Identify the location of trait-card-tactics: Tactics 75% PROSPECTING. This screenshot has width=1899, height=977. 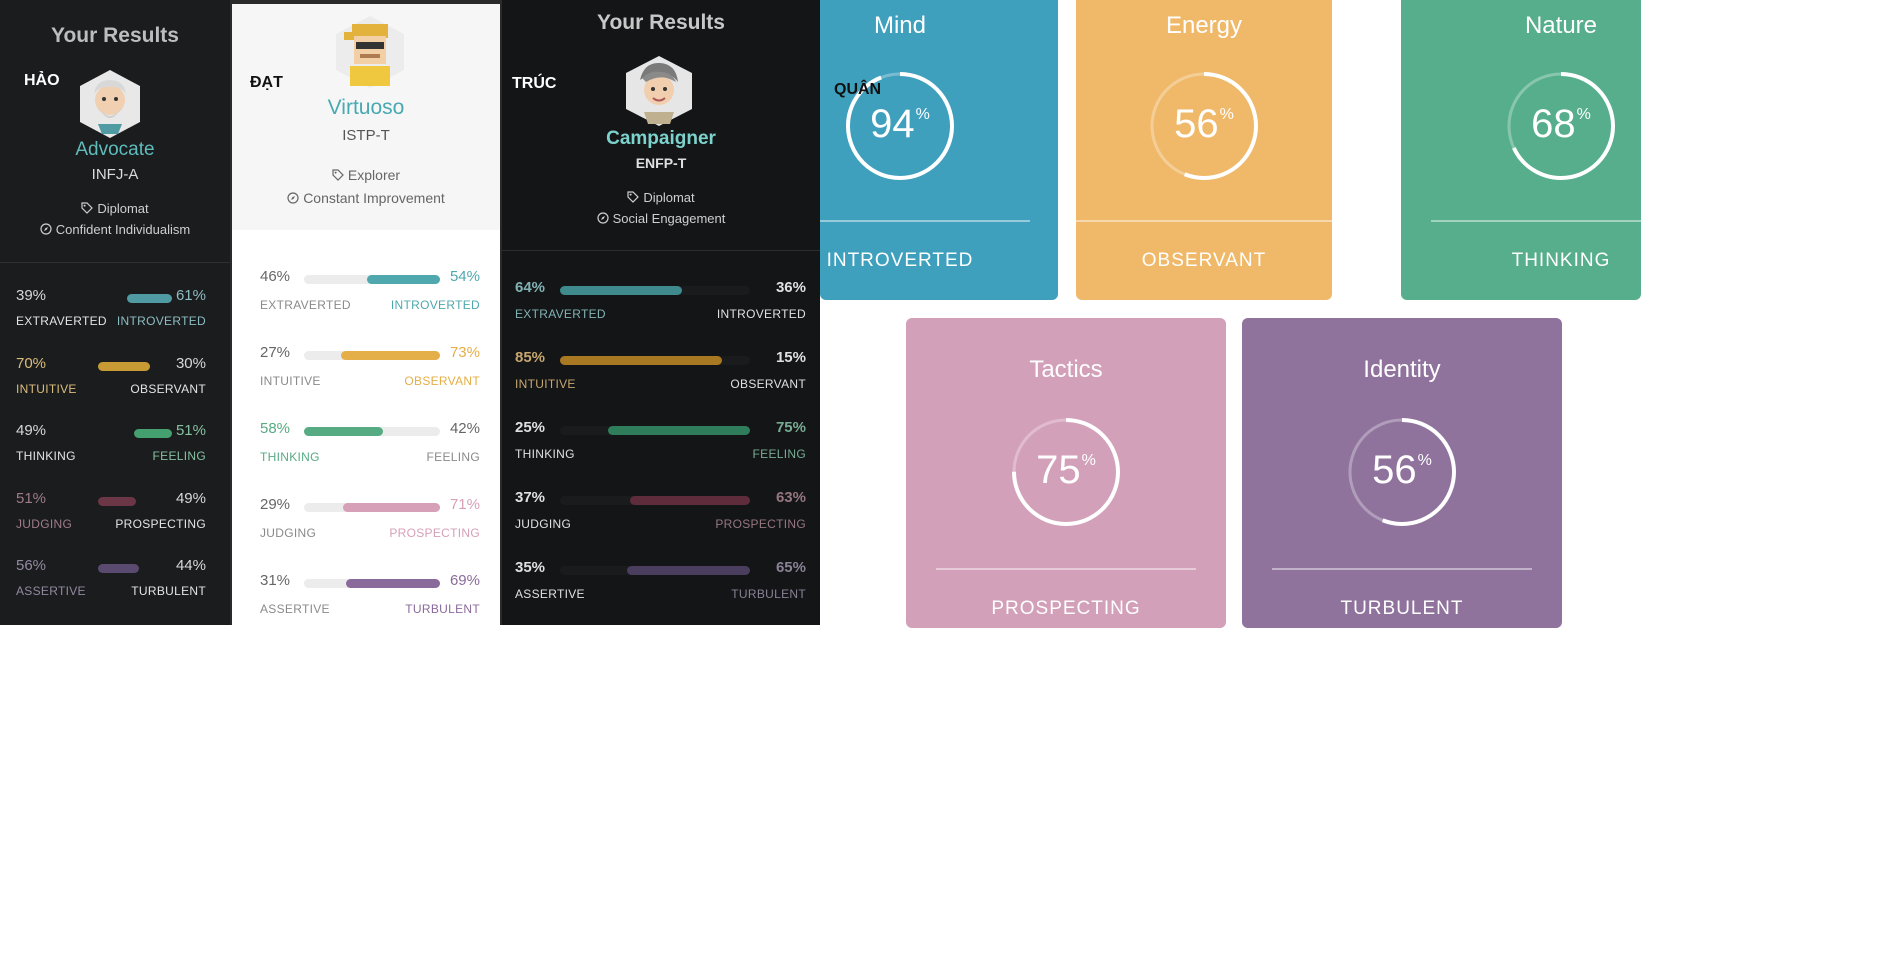
(1066, 473).